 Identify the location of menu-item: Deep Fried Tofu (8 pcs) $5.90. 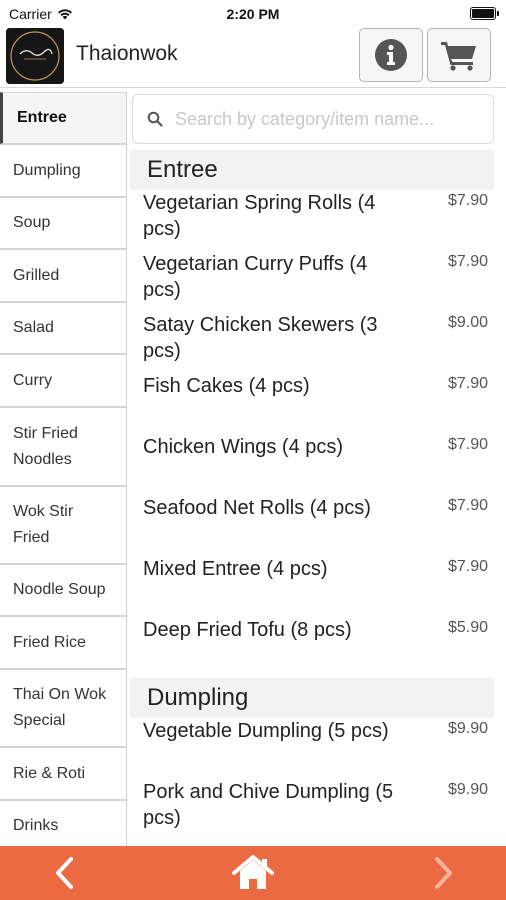
(317, 647).